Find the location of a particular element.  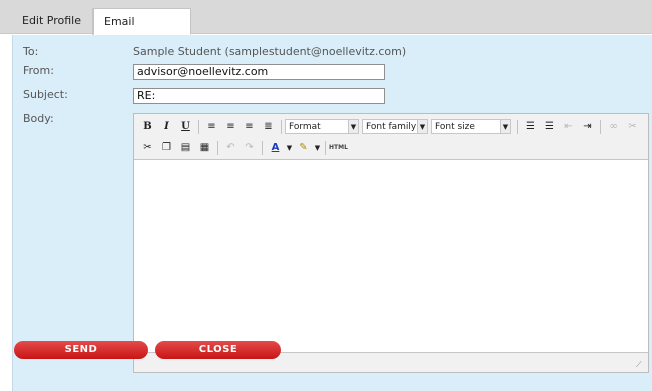

editor-toolbar-row-2: ✂ ❐ ▤ ▦ ↶ ↷ A ▼ ✎ ▼ HTML is located at coordinates (241, 147).